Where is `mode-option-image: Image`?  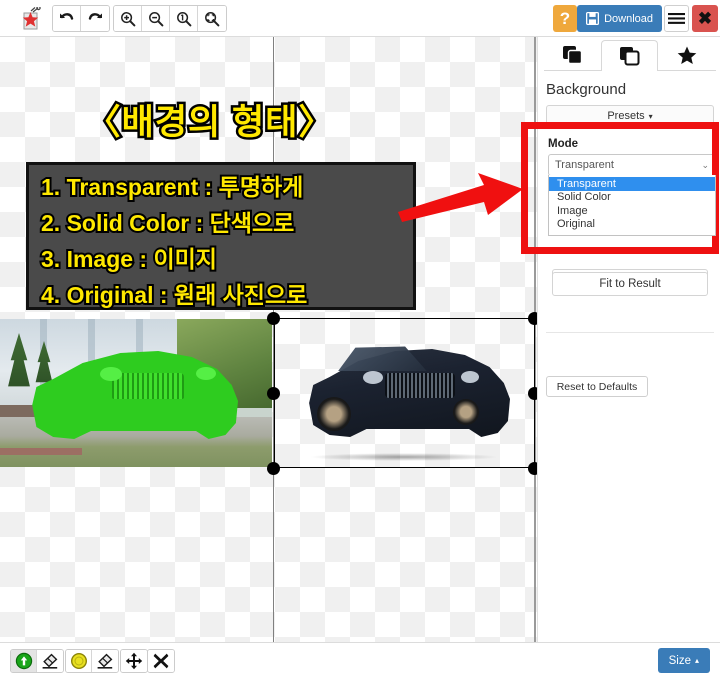
mode-option-image: Image is located at coordinates (632, 211).